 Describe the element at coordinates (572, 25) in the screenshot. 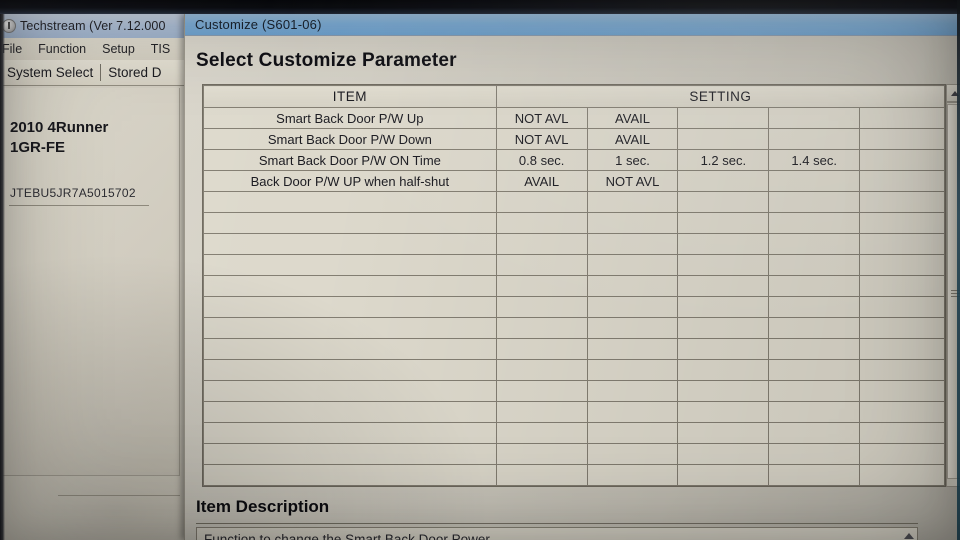

I see `dialog-titlebar: Customize (S601-06)` at that location.